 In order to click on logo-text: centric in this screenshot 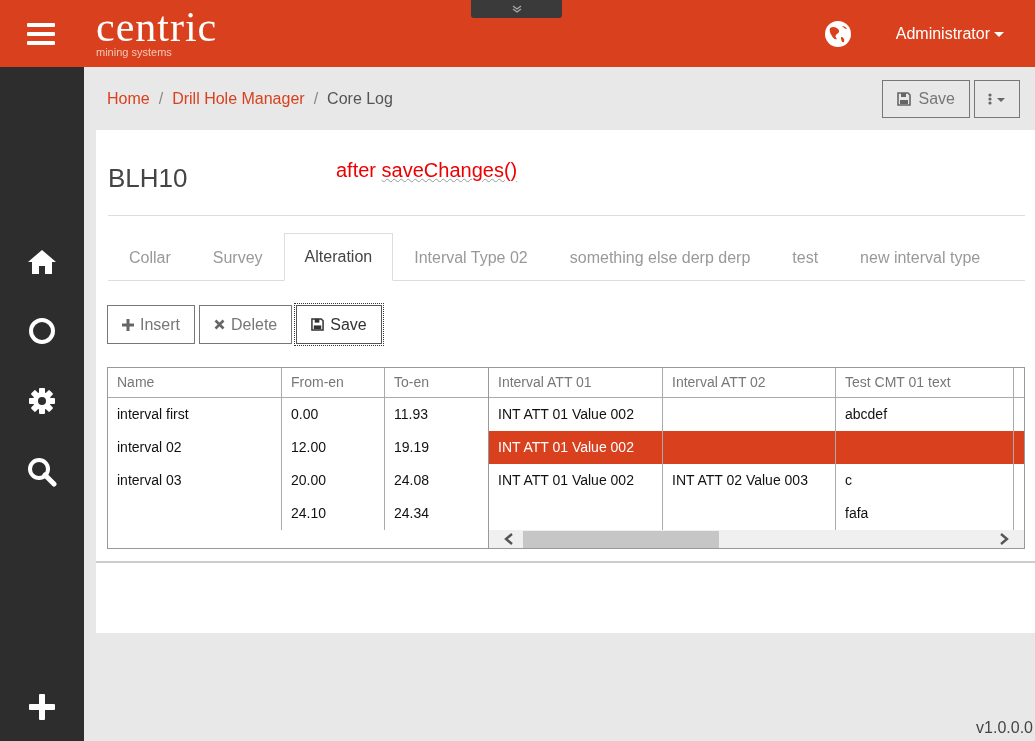, I will do `click(157, 26)`.